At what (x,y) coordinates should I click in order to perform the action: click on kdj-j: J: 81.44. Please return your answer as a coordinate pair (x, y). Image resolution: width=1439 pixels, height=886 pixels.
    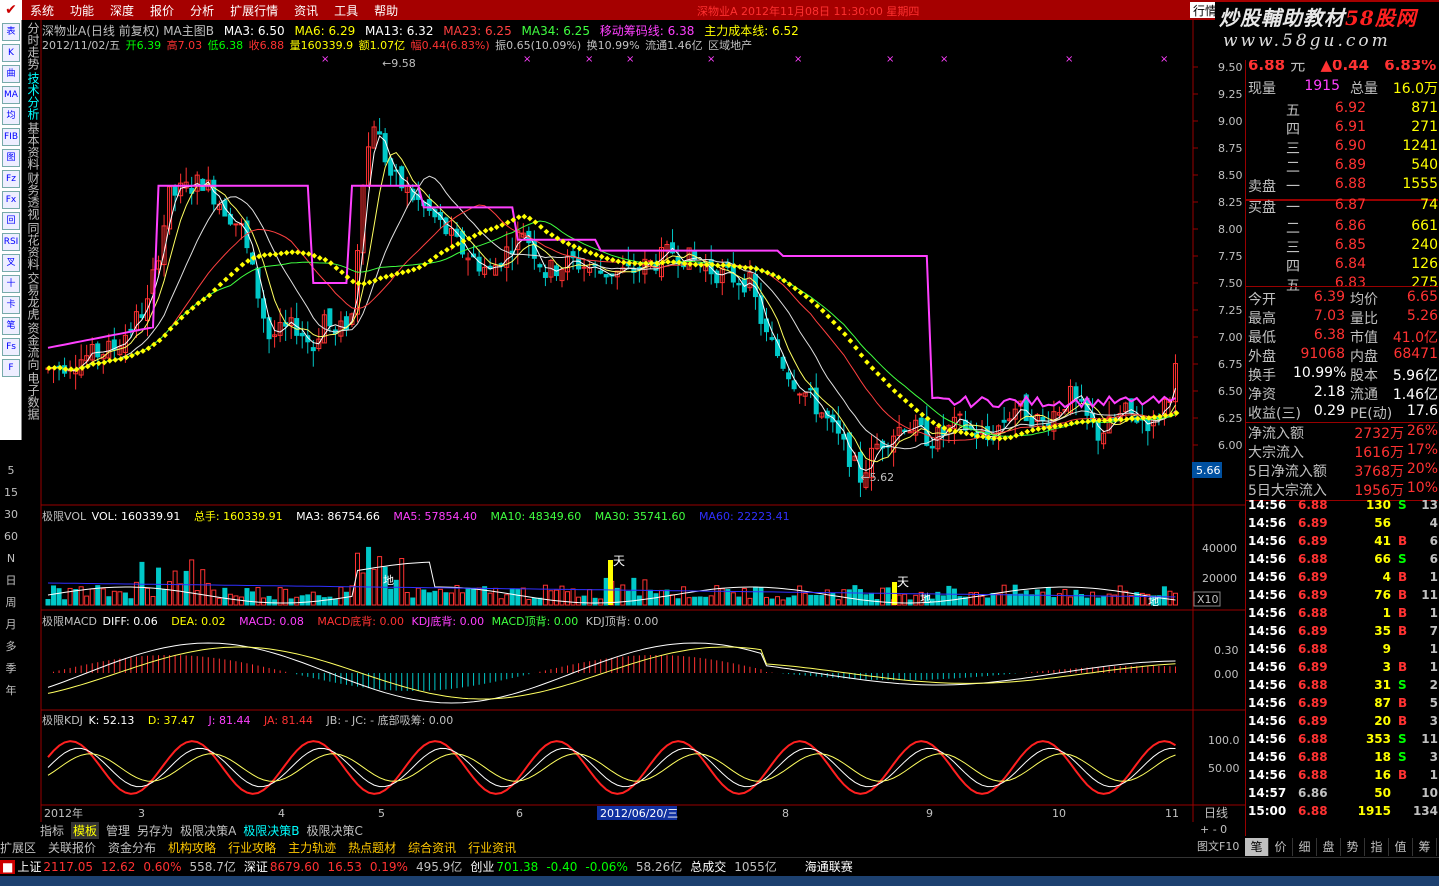
    Looking at the image, I should click on (229, 720).